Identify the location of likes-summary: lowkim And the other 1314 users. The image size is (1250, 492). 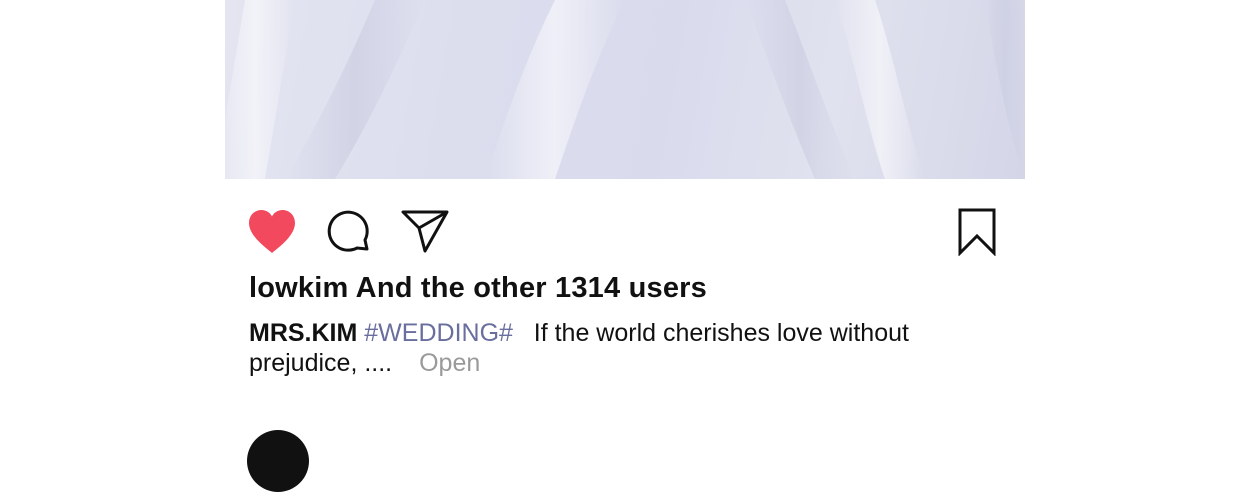
(478, 288).